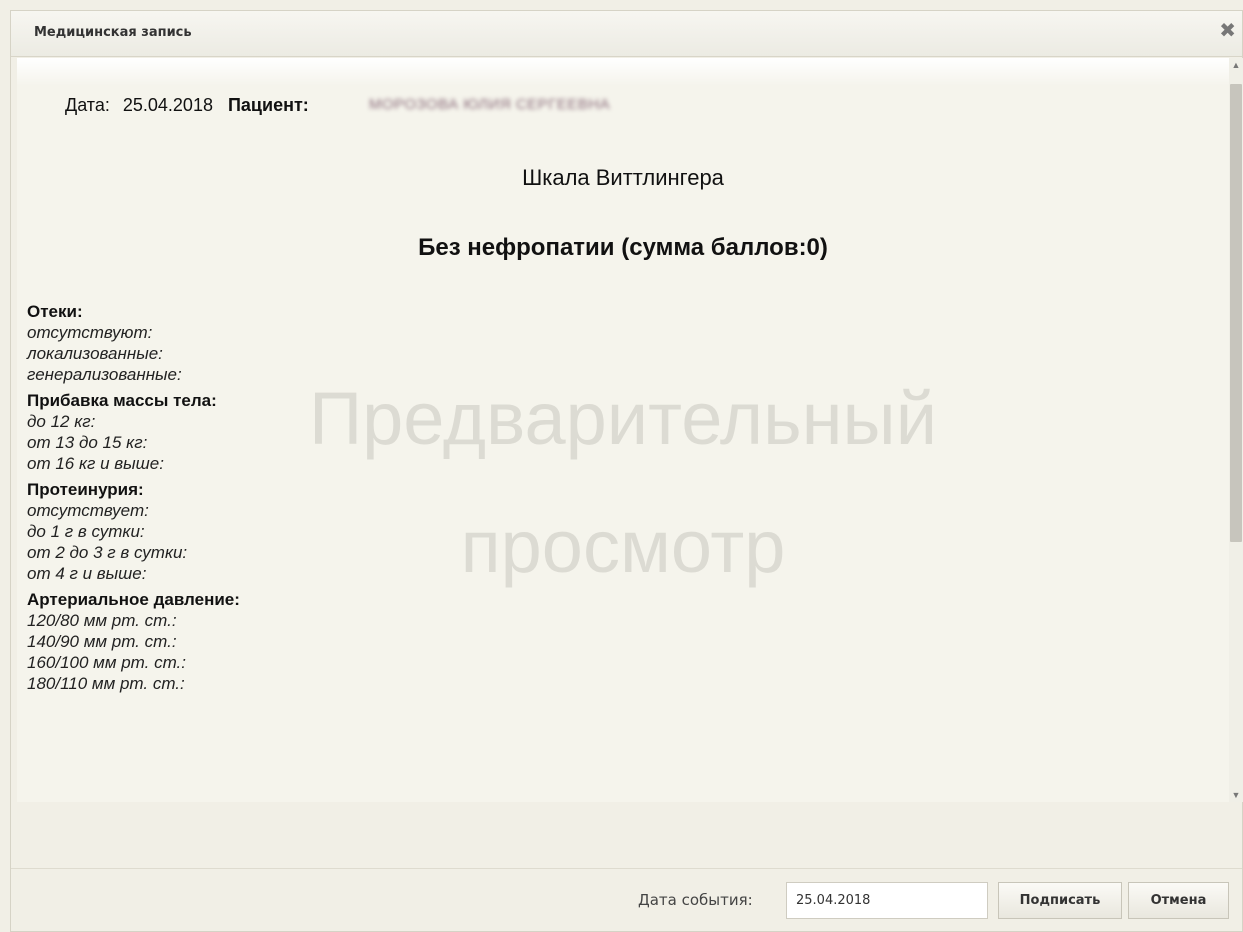 The height and width of the screenshot is (932, 1243). I want to click on dialog-footer: Дата события: Подписать Отмена, so click(626, 899).